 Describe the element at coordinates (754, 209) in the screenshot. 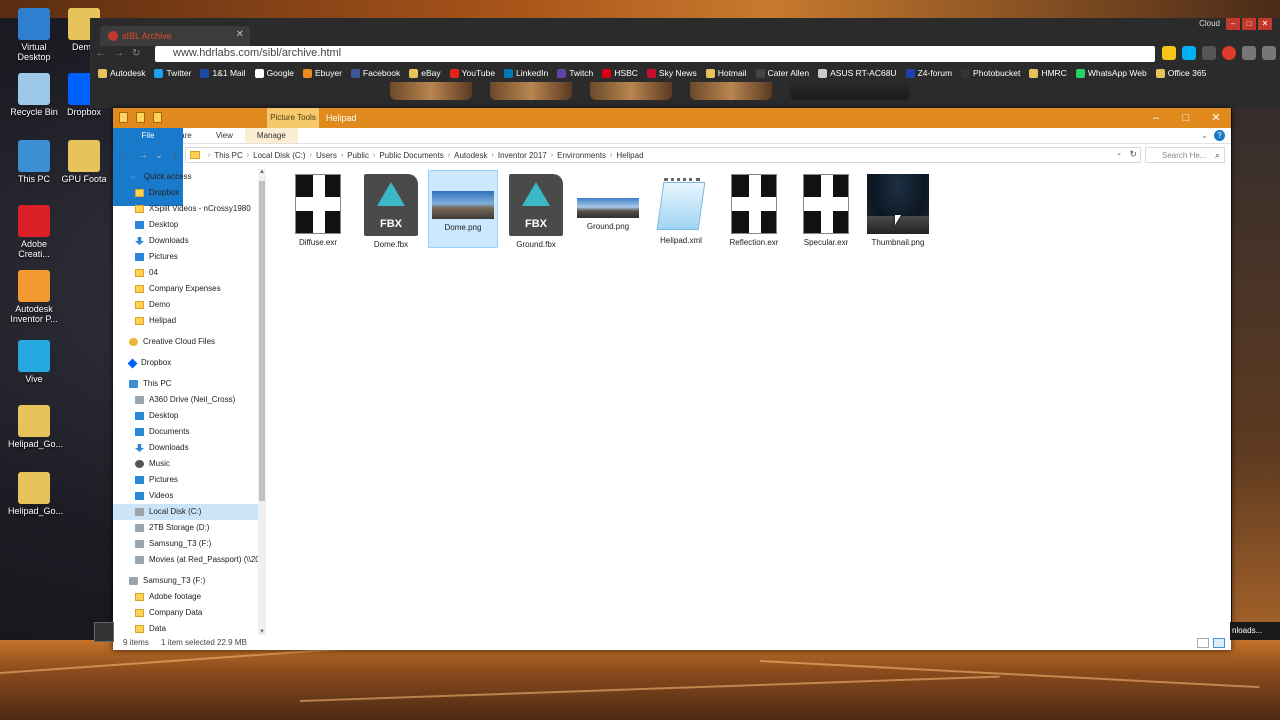

I see `file-item: Reflection.exr` at that location.